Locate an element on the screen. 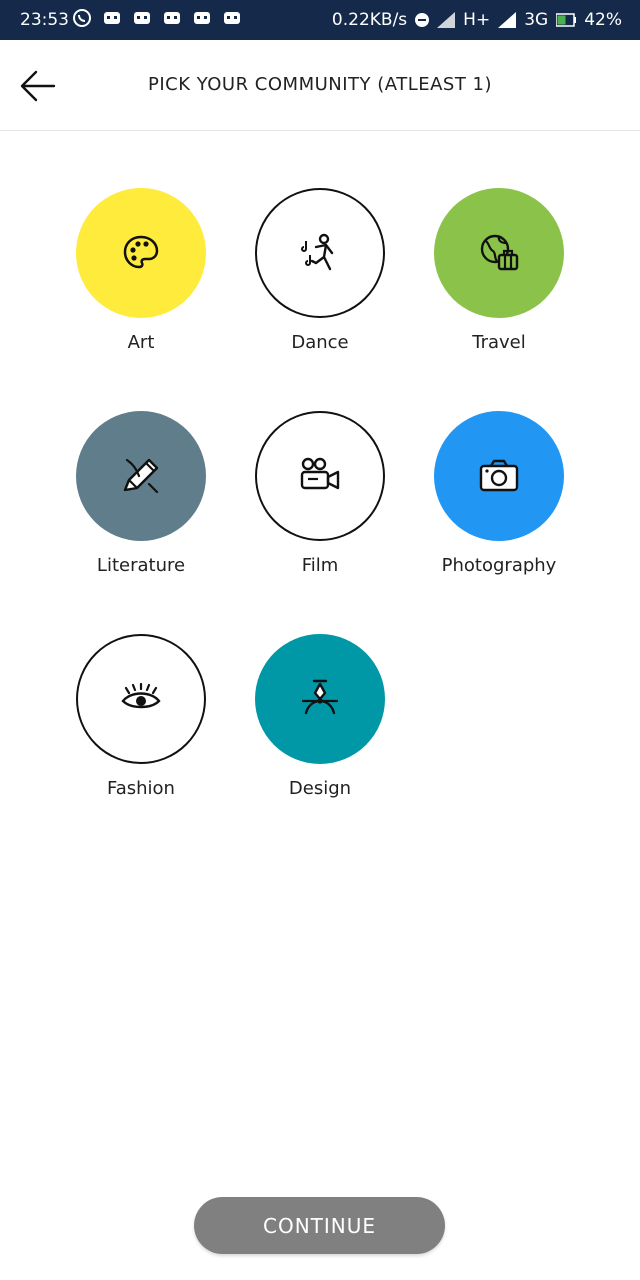 The height and width of the screenshot is (1280, 640). pen-tool-icon is located at coordinates (320, 697).